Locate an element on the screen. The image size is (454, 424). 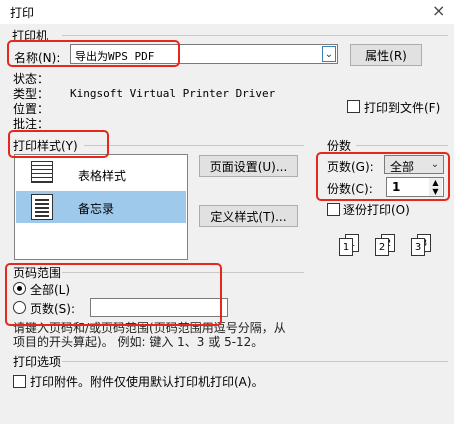
range-hint-line2: 项目的开头算起)。 例如: 键入 1、3 或 5-12。 is located at coordinates (138, 342).